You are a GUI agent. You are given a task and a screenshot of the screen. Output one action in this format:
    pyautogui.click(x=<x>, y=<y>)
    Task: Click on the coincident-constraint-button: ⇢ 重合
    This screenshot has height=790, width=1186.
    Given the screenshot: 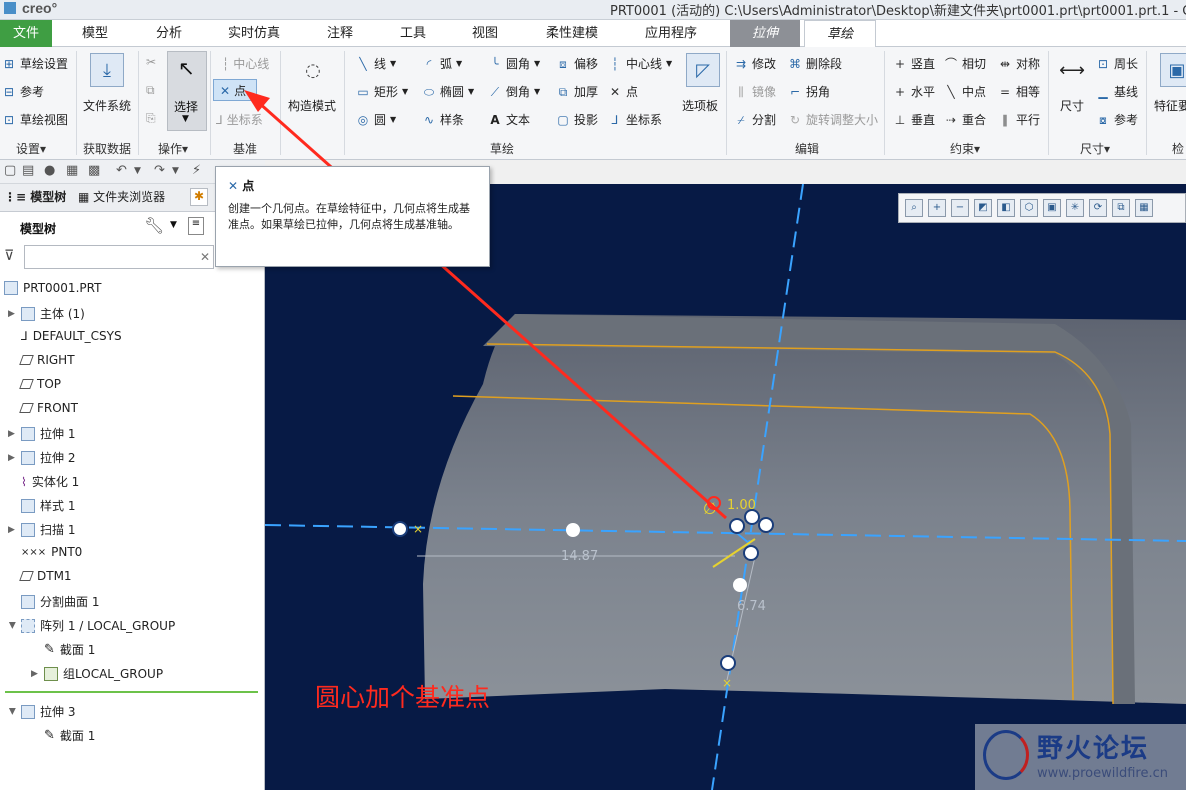 What is the action you would take?
    pyautogui.click(x=965, y=119)
    